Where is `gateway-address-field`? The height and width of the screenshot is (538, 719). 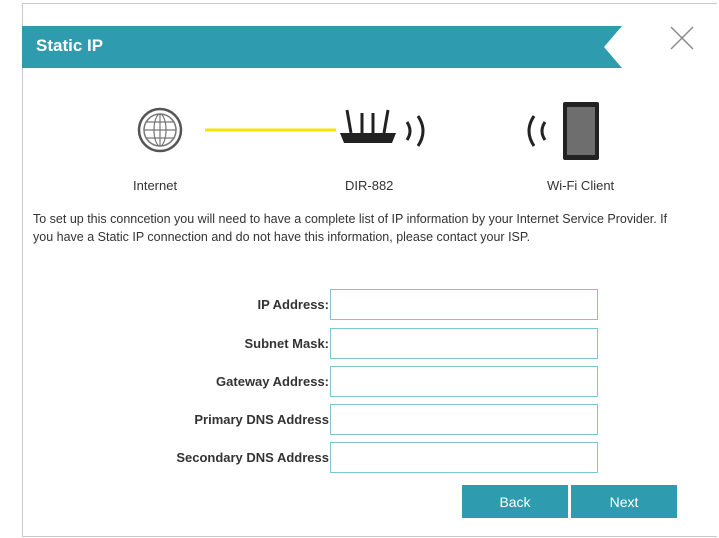 gateway-address-field is located at coordinates (464, 381).